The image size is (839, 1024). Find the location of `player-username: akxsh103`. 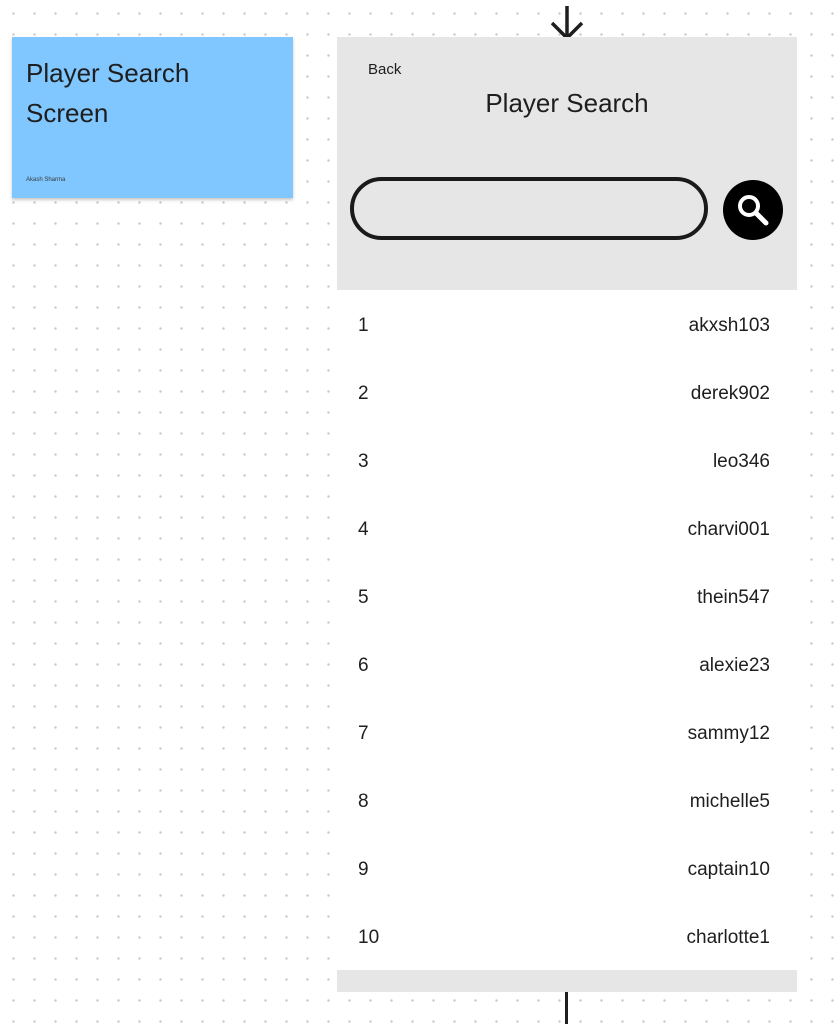

player-username: akxsh103 is located at coordinates (729, 325).